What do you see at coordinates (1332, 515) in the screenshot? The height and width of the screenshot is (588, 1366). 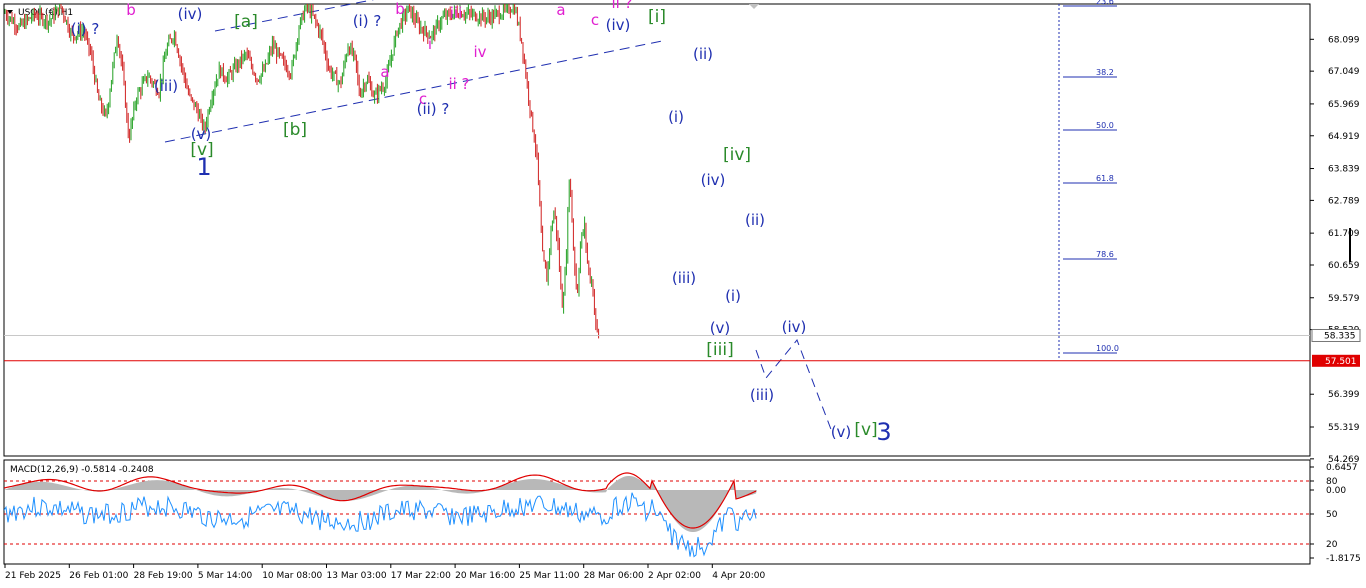 I see `macd-tick-label: 50` at bounding box center [1332, 515].